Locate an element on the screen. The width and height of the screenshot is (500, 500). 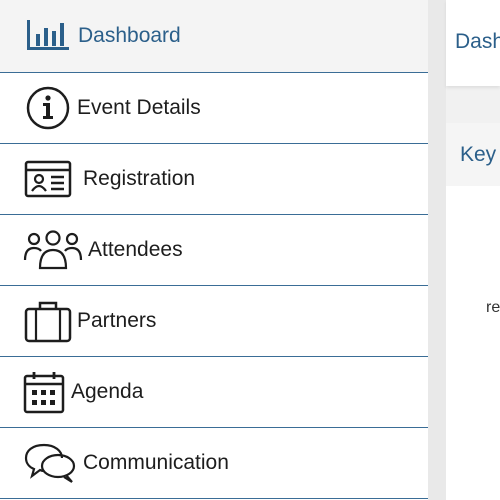
sidebar-item-communication: Communication is located at coordinates (214, 463).